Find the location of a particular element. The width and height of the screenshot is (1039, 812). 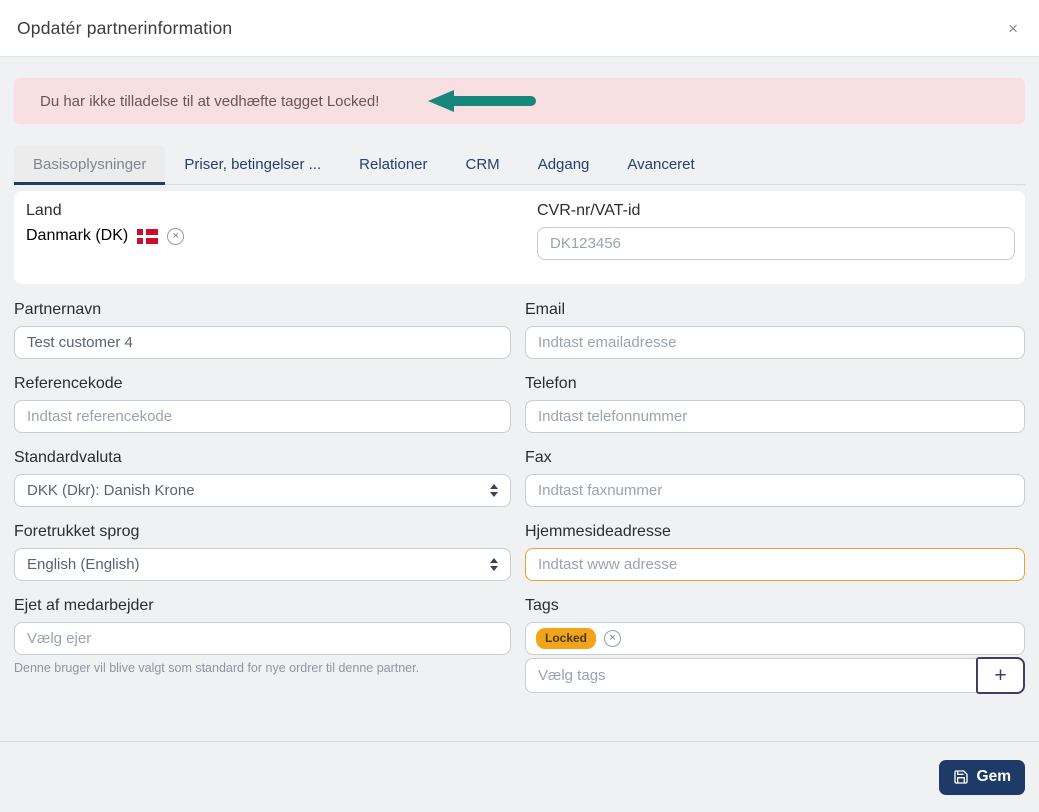

tab-crm: CRM is located at coordinates (483, 165).